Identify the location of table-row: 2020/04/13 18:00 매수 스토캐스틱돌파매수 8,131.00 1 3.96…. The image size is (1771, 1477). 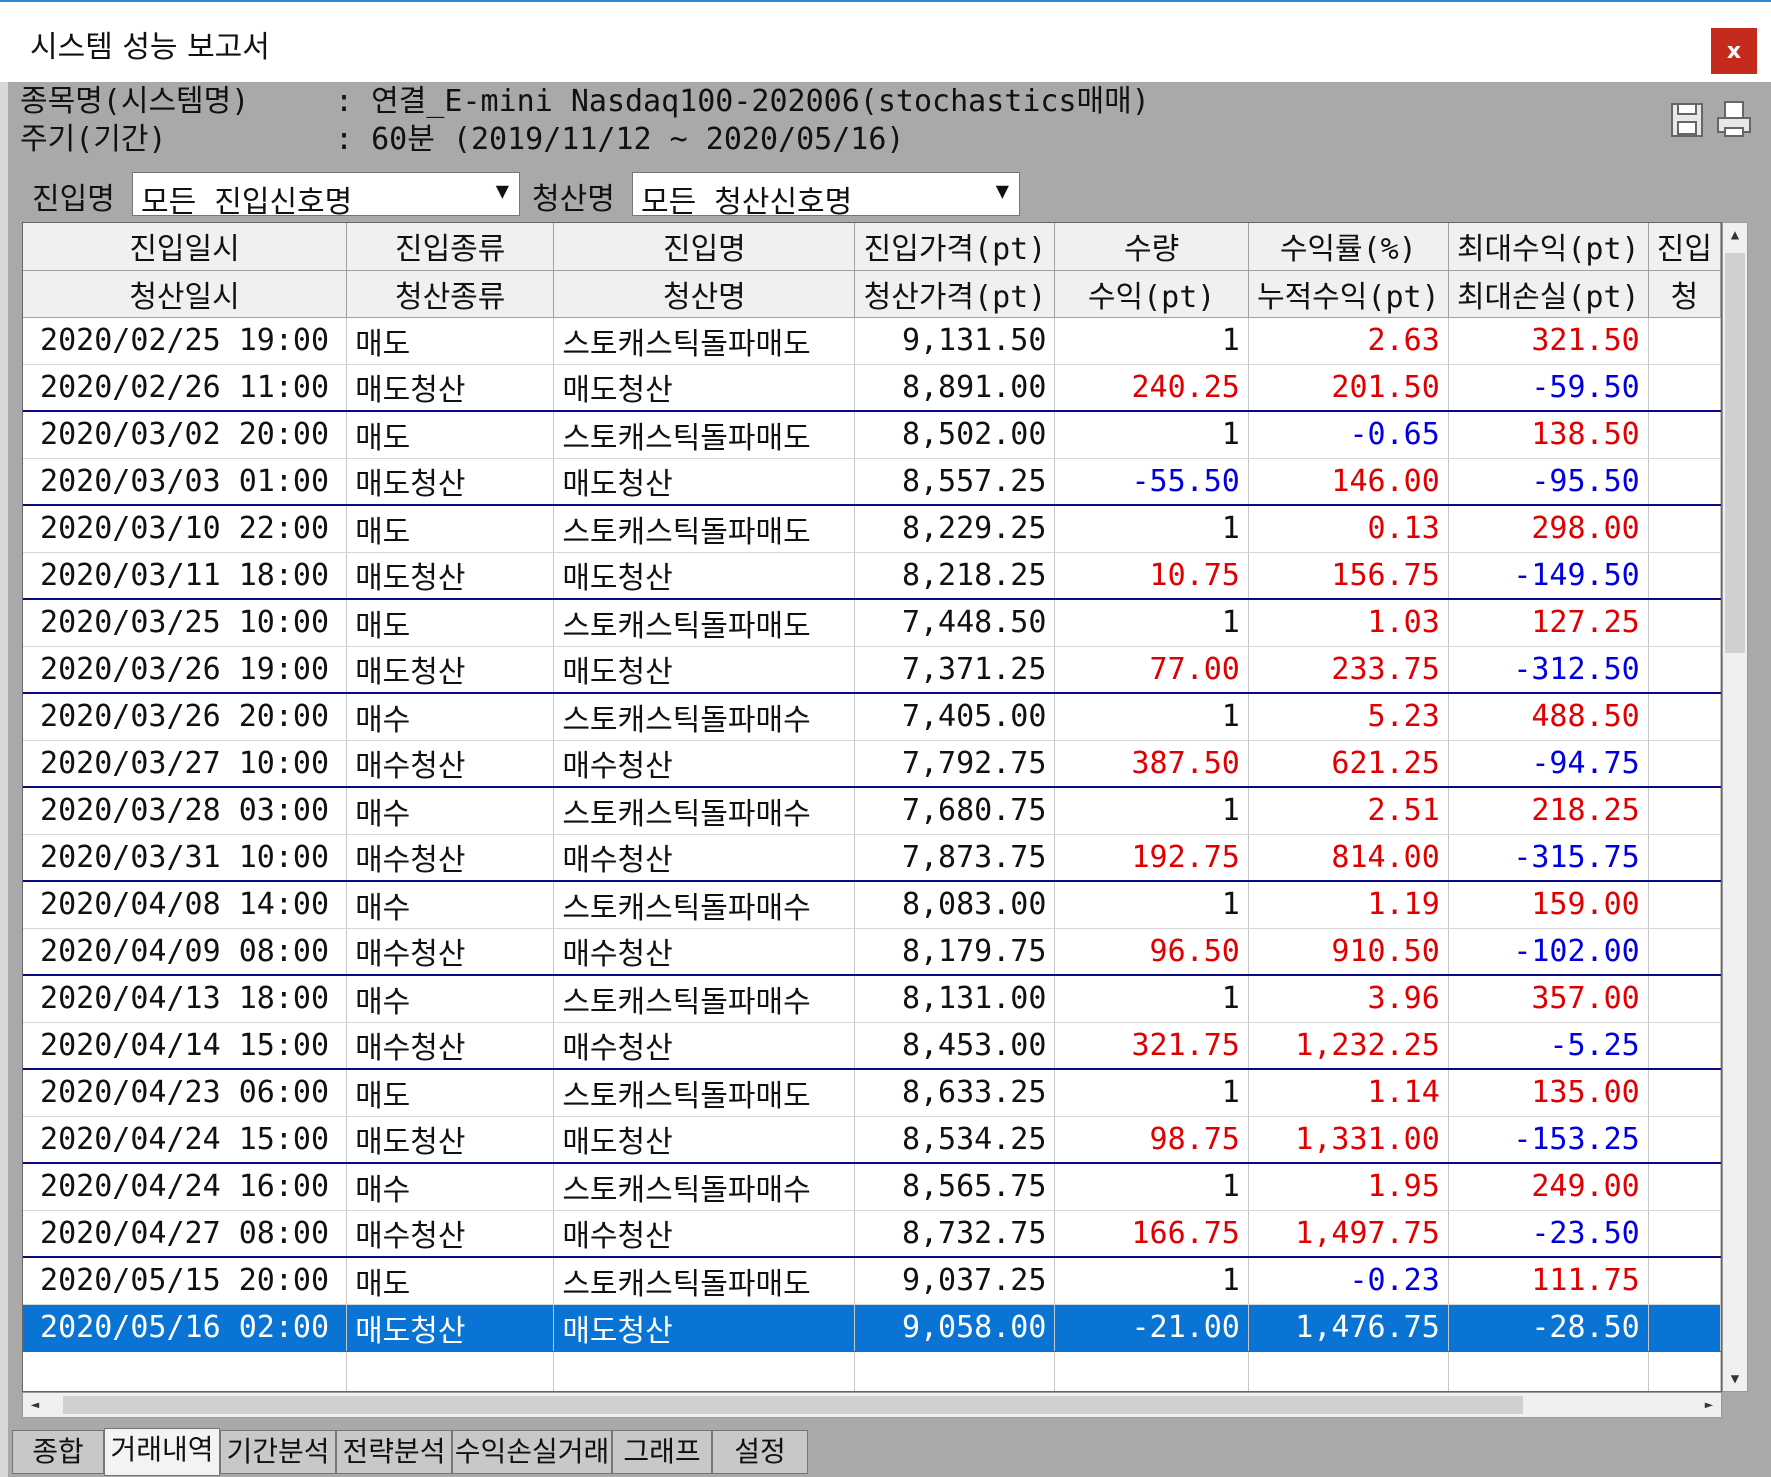
(872, 999).